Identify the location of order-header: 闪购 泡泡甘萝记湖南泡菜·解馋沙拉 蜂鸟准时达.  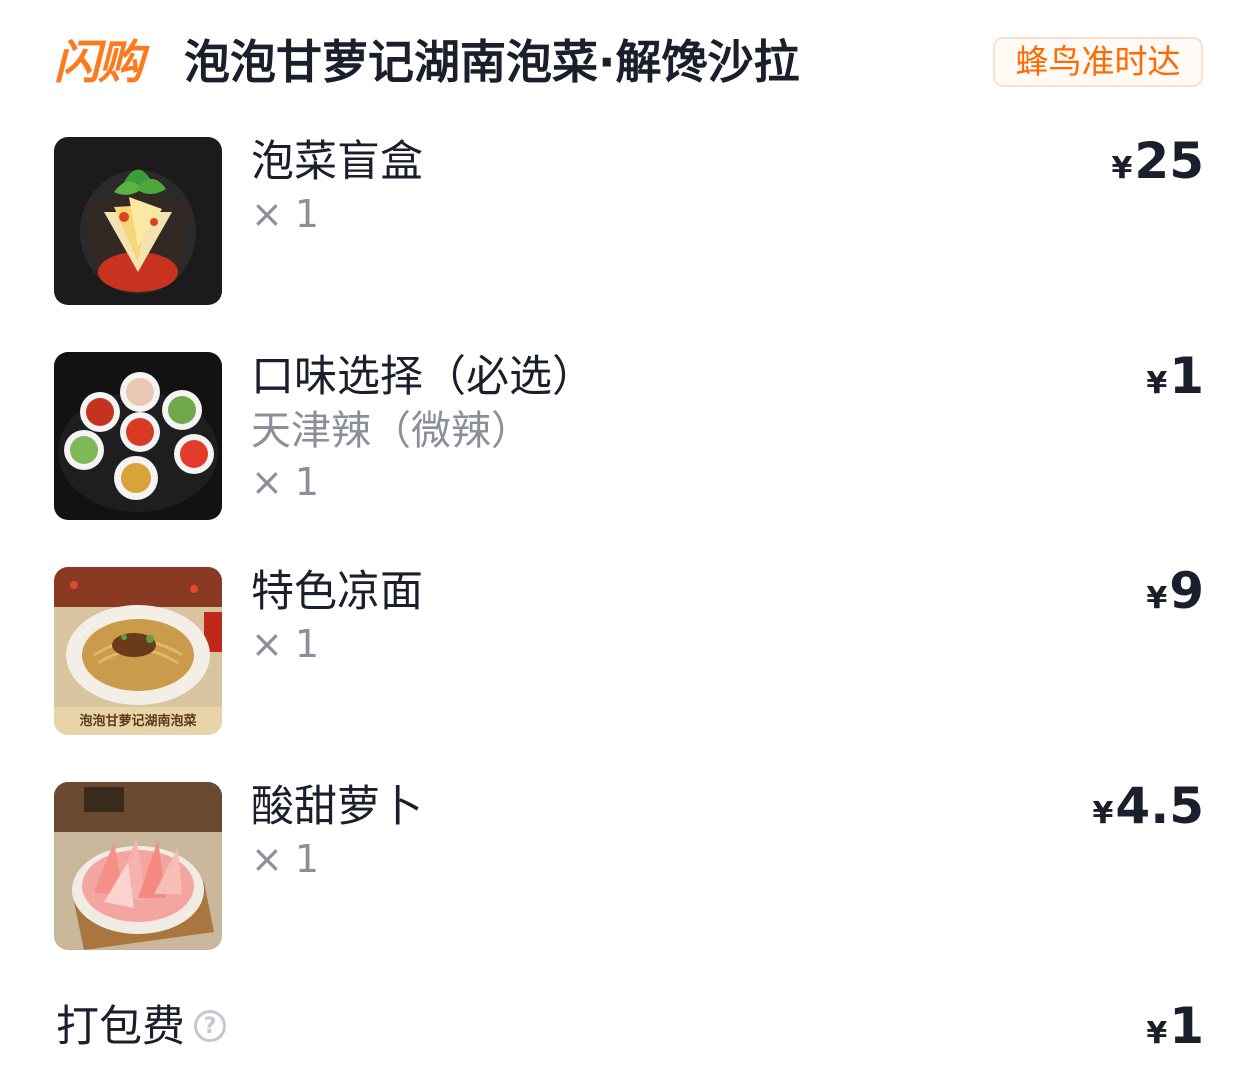
(630, 62).